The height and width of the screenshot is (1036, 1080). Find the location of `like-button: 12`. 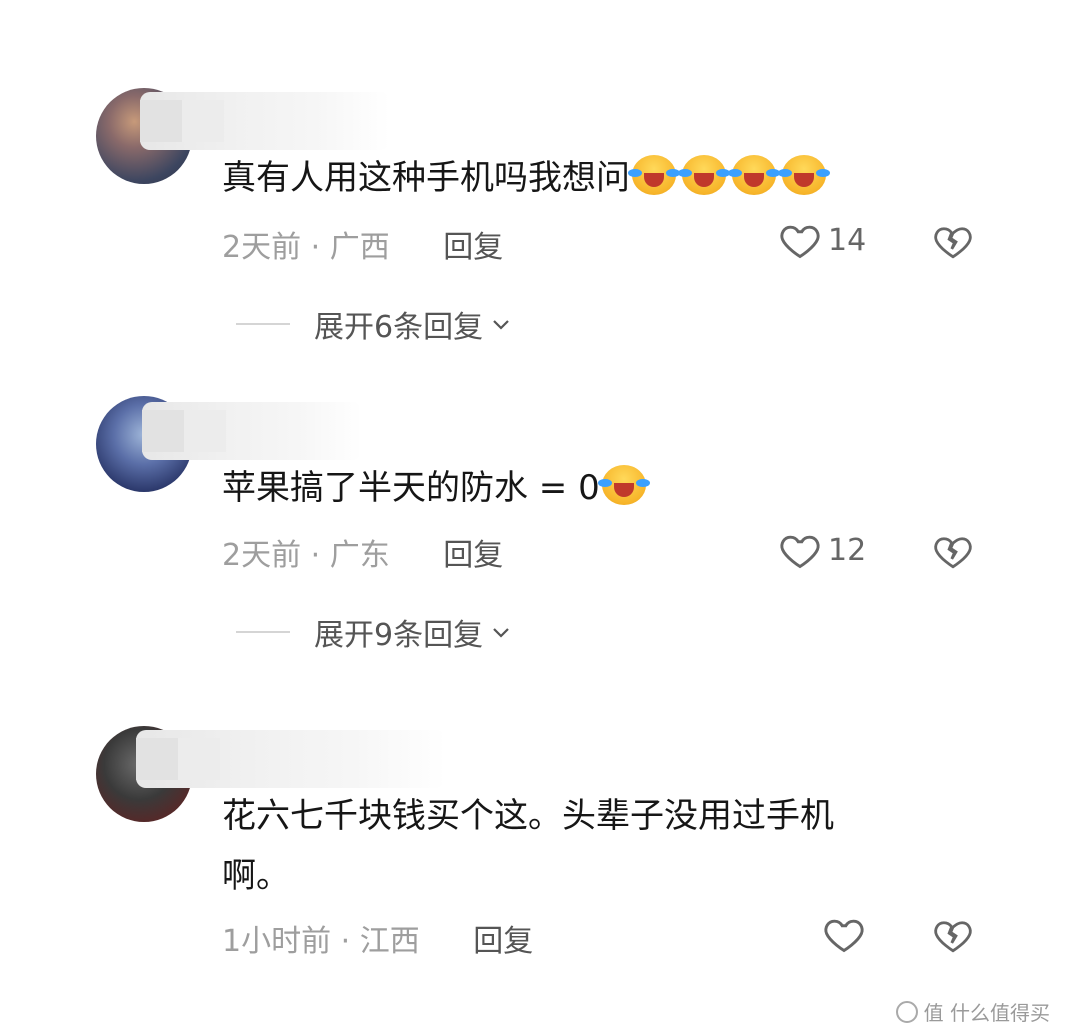

like-button: 12 is located at coordinates (822, 550).